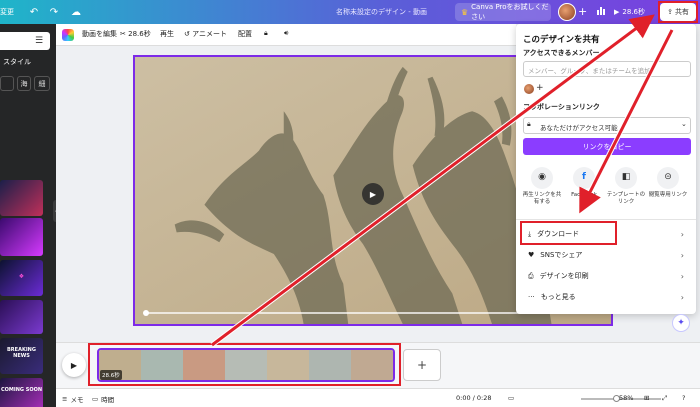 This screenshot has height=407, width=700. What do you see at coordinates (668, 195) in the screenshot?
I see `option-label: 閲覧専用リンク` at bounding box center [668, 195].